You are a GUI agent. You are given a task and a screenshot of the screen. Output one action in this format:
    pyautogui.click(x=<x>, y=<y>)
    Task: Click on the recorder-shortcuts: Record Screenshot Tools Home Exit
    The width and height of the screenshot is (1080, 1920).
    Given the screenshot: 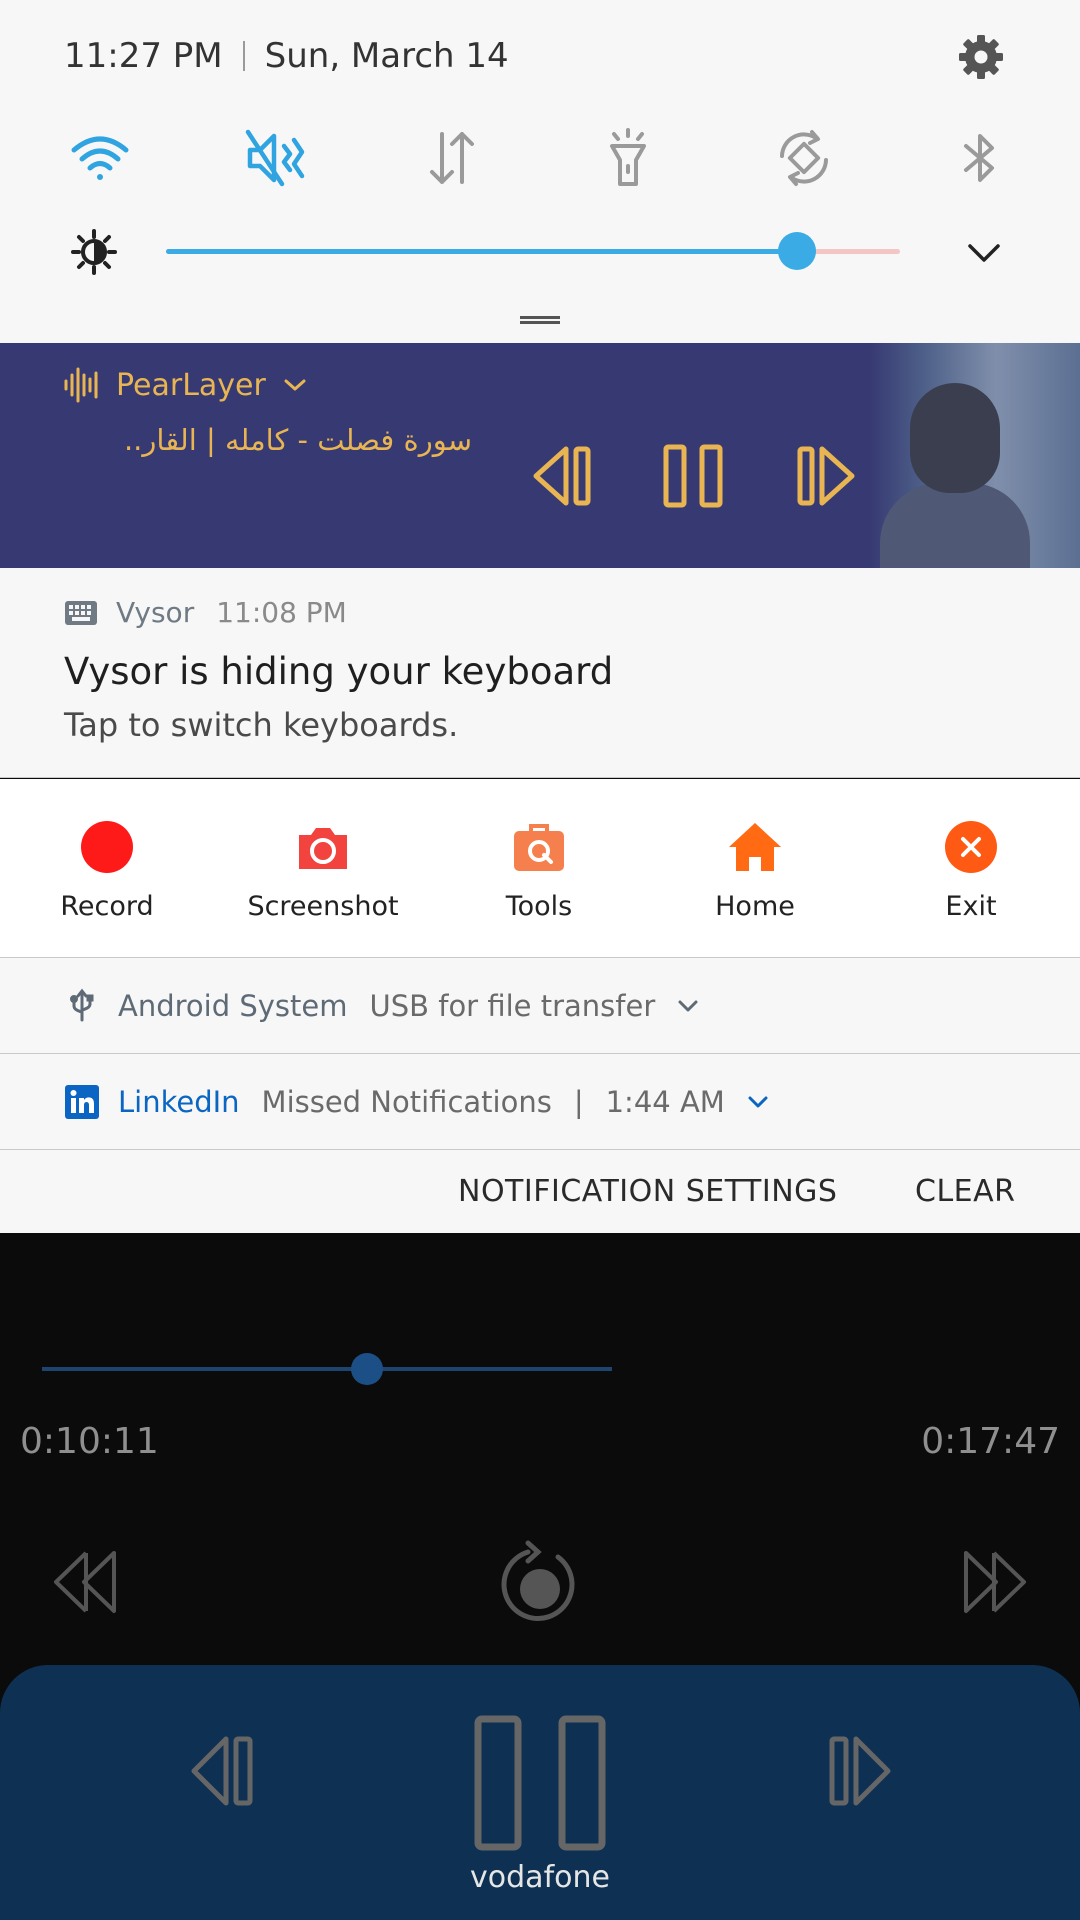 What is the action you would take?
    pyautogui.click(x=540, y=868)
    